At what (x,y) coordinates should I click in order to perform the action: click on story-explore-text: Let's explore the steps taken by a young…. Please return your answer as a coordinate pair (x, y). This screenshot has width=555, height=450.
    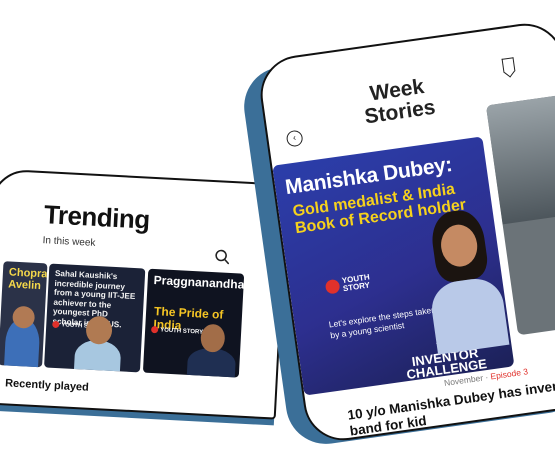
    Looking at the image, I should click on (382, 322).